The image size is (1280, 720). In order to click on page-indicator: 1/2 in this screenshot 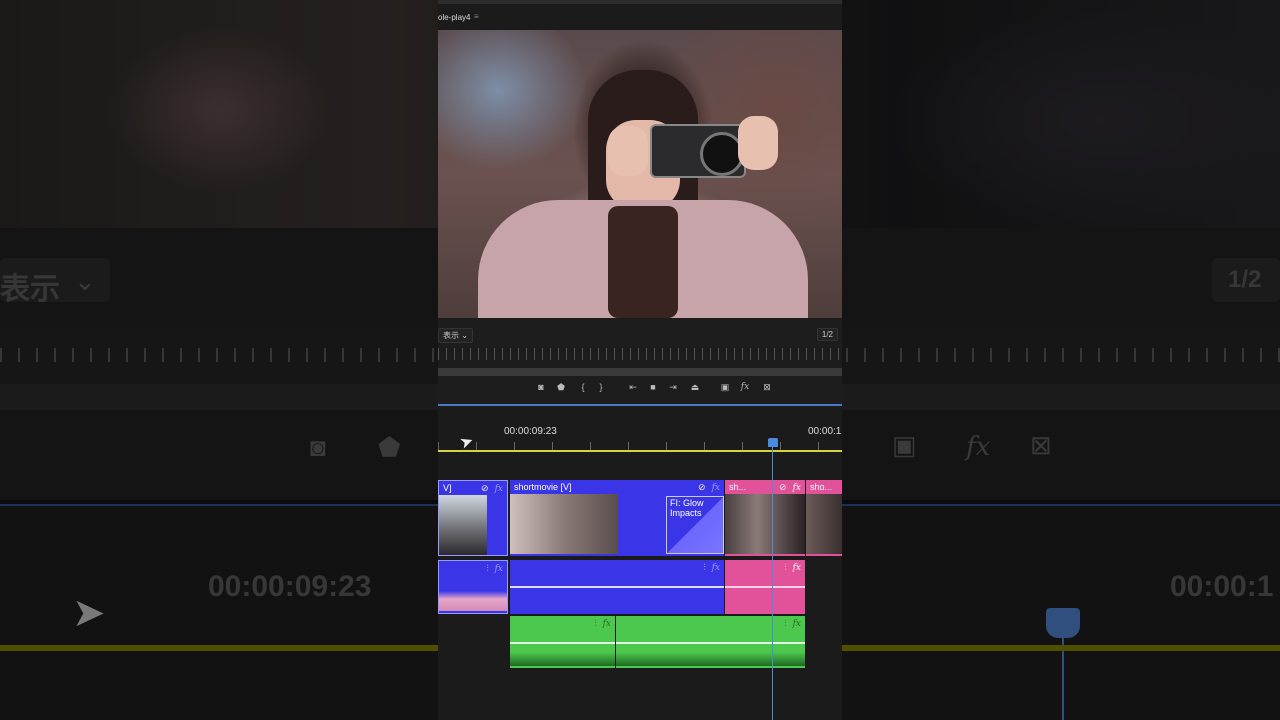, I will do `click(827, 334)`.